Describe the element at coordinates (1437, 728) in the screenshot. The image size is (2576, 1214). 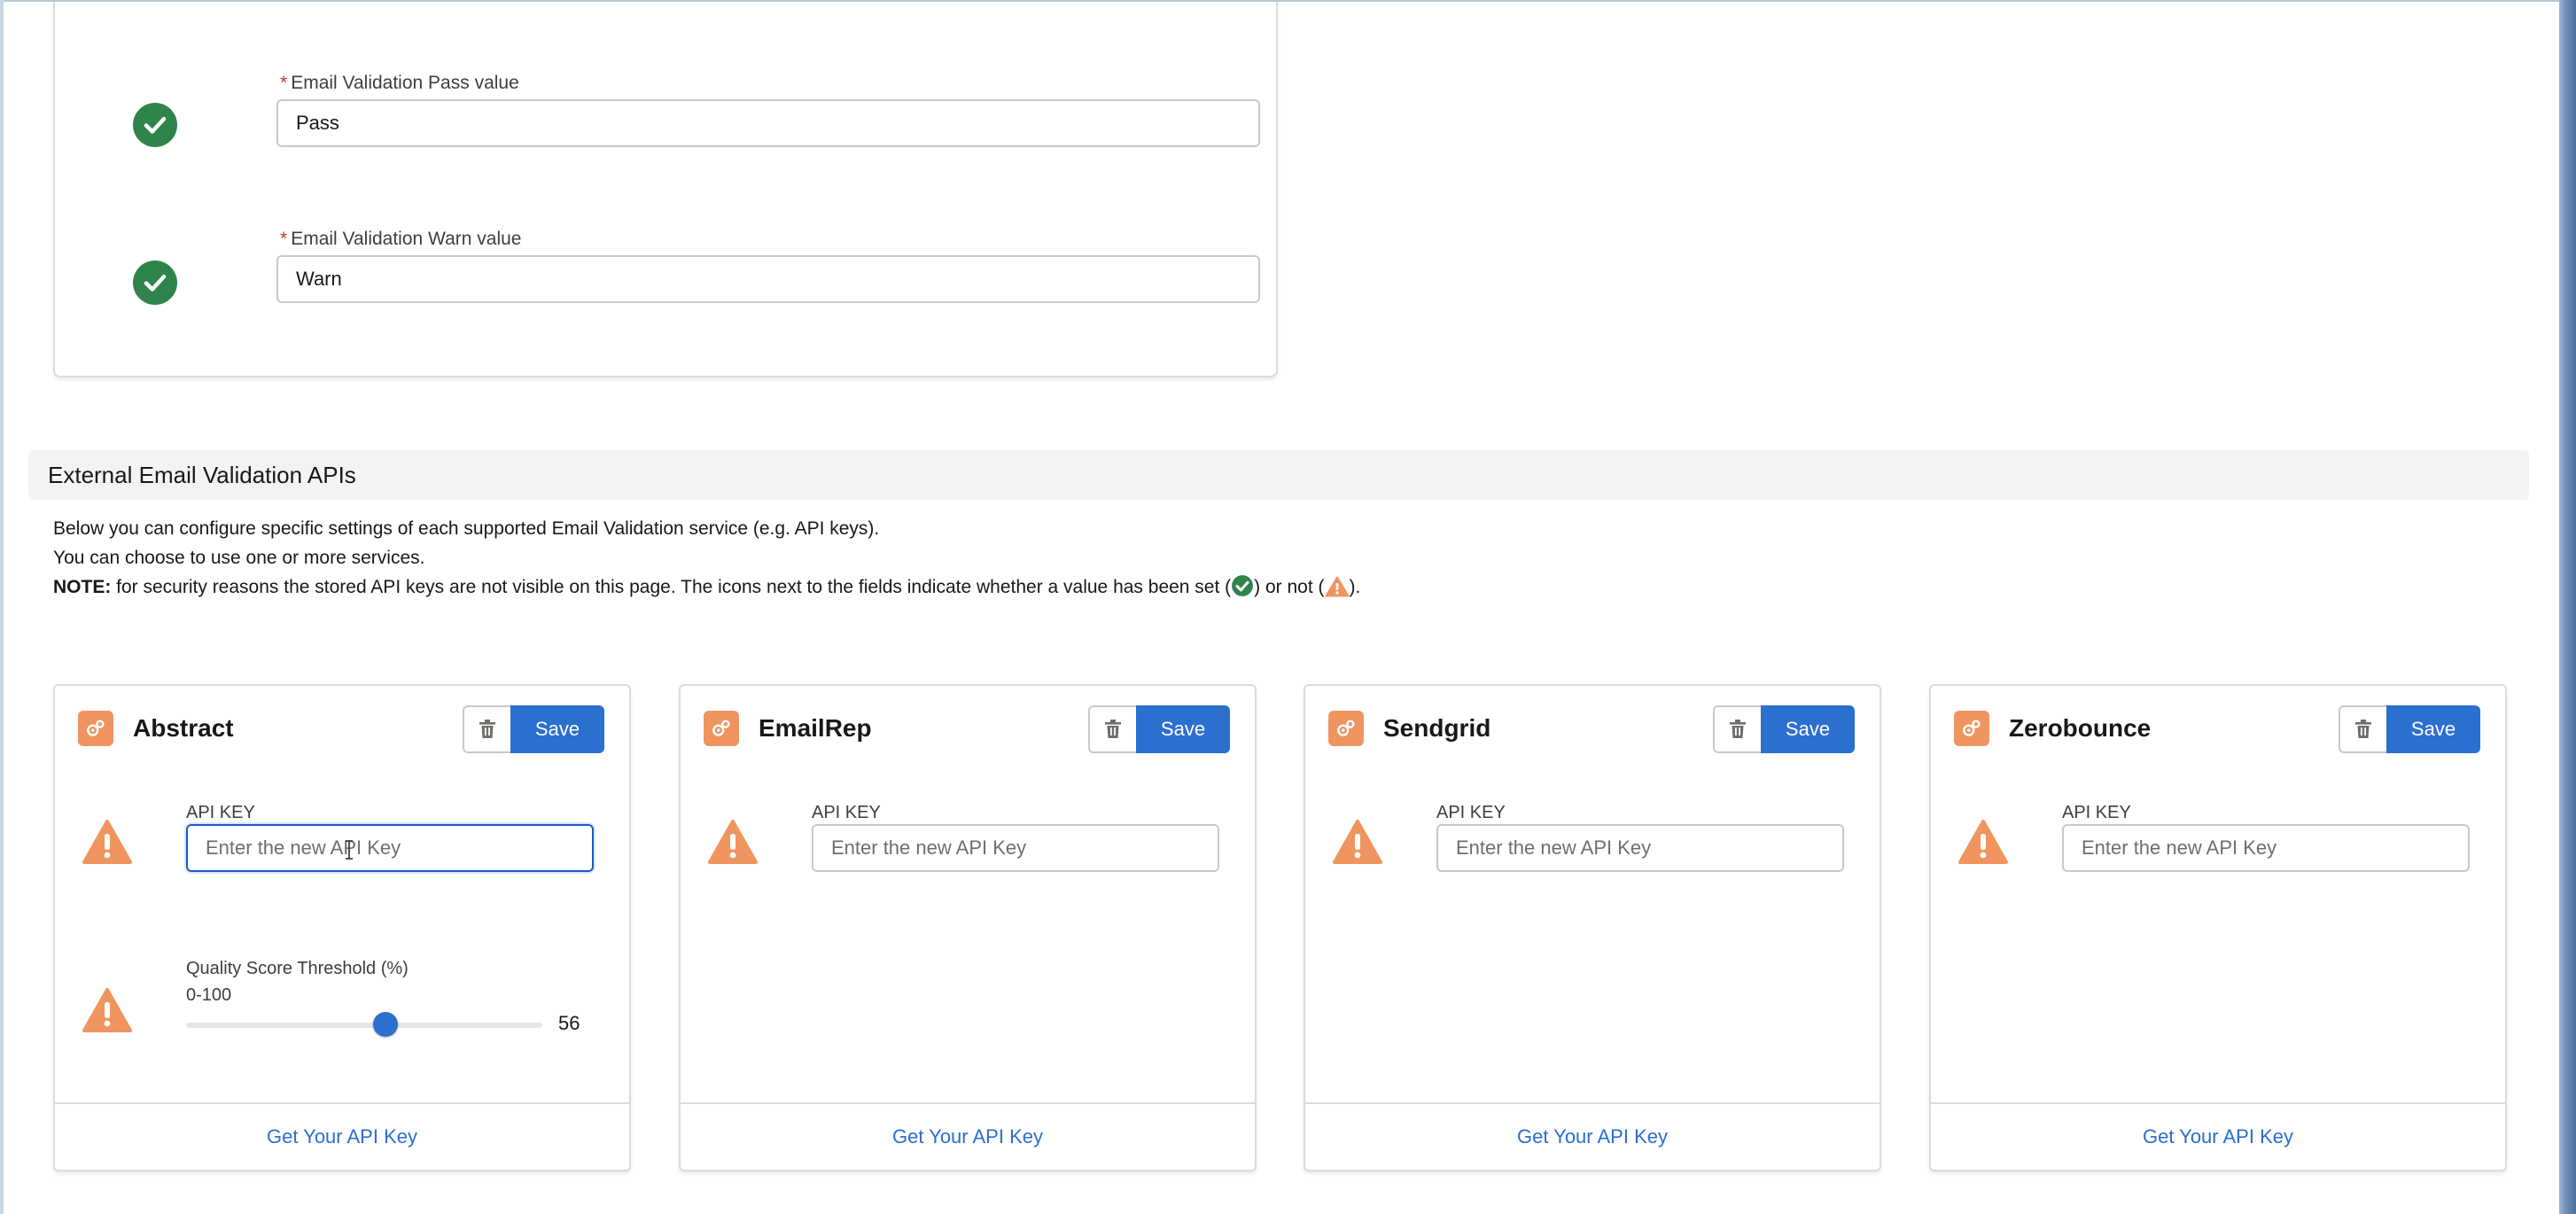
I see `service-name: Sendgrid` at that location.